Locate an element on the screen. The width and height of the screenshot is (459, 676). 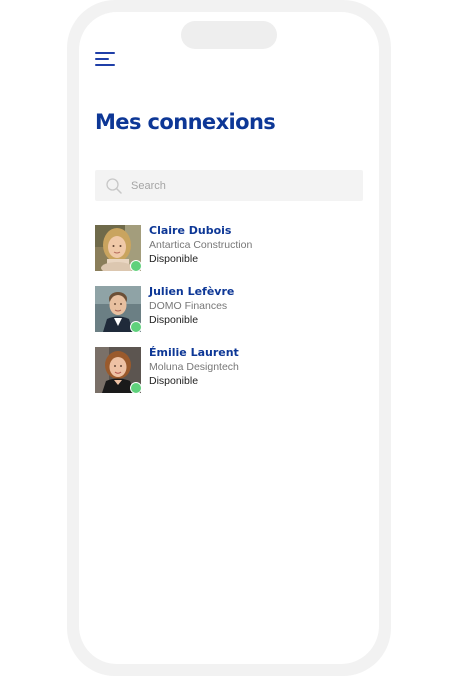
contact-item-julien-lefevre: Julien Lefèvre DOMO Finances Disponible is located at coordinates (230, 316).